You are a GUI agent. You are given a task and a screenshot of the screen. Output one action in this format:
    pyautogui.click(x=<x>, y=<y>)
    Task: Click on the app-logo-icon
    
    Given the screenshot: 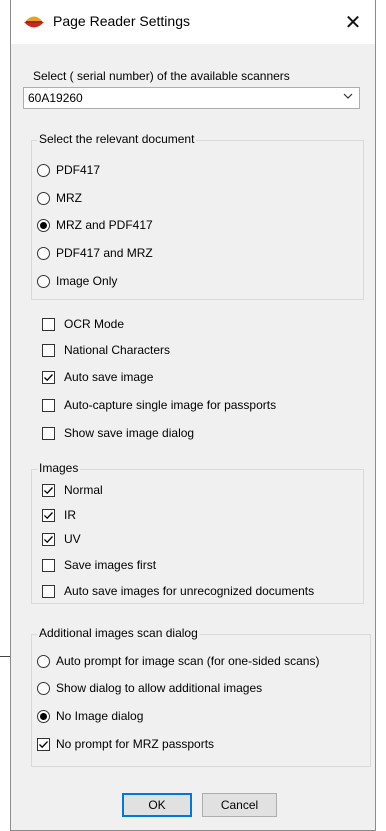 What is the action you would take?
    pyautogui.click(x=34, y=22)
    